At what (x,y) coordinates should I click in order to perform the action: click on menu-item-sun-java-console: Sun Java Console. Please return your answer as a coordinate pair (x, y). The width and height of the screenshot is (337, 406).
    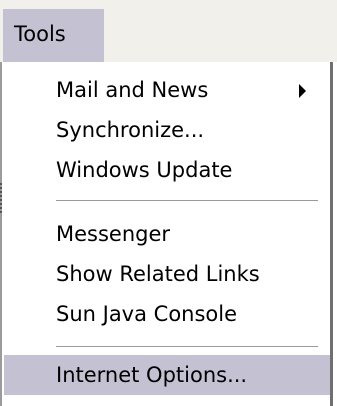
    Looking at the image, I should click on (166, 314).